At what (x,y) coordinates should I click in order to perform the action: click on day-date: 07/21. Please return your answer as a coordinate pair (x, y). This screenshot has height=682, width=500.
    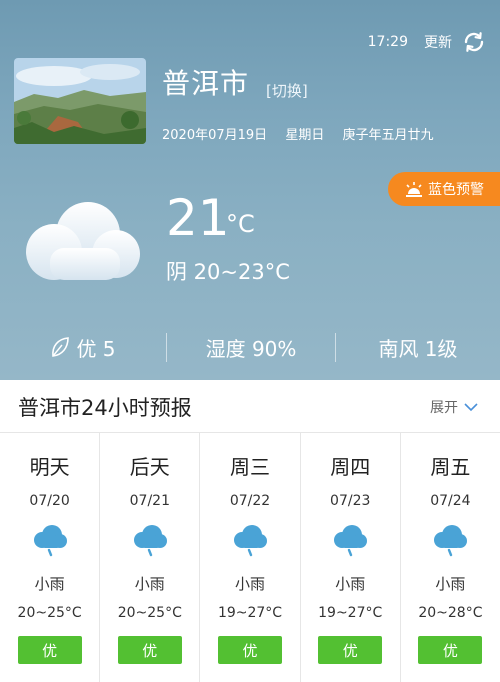
    Looking at the image, I should click on (149, 501).